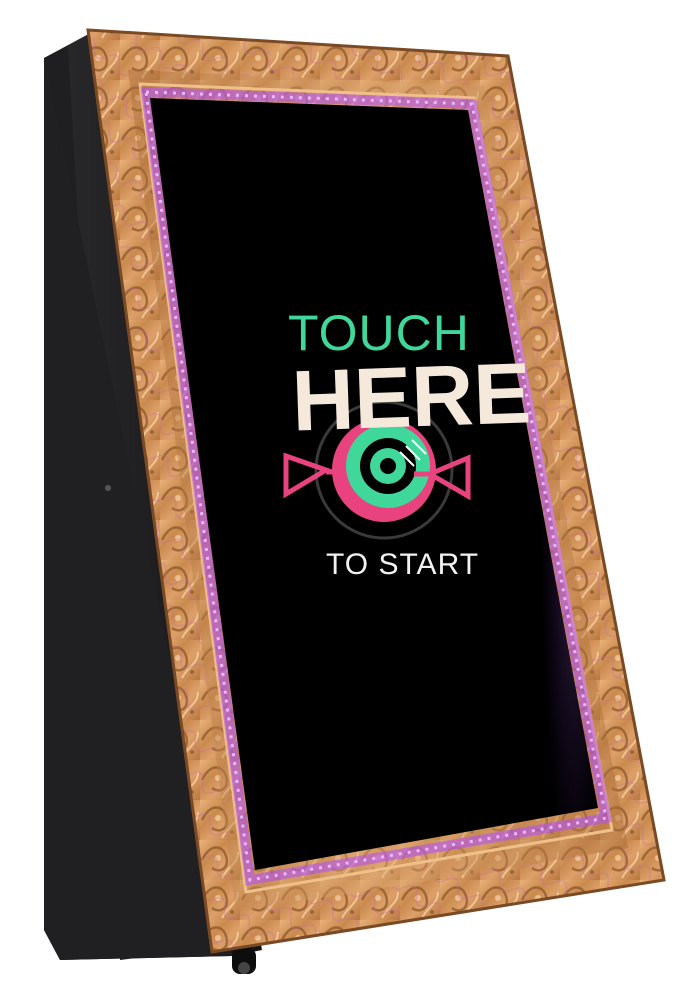  What do you see at coordinates (411, 397) in the screenshot?
I see `here-label: HERE` at bounding box center [411, 397].